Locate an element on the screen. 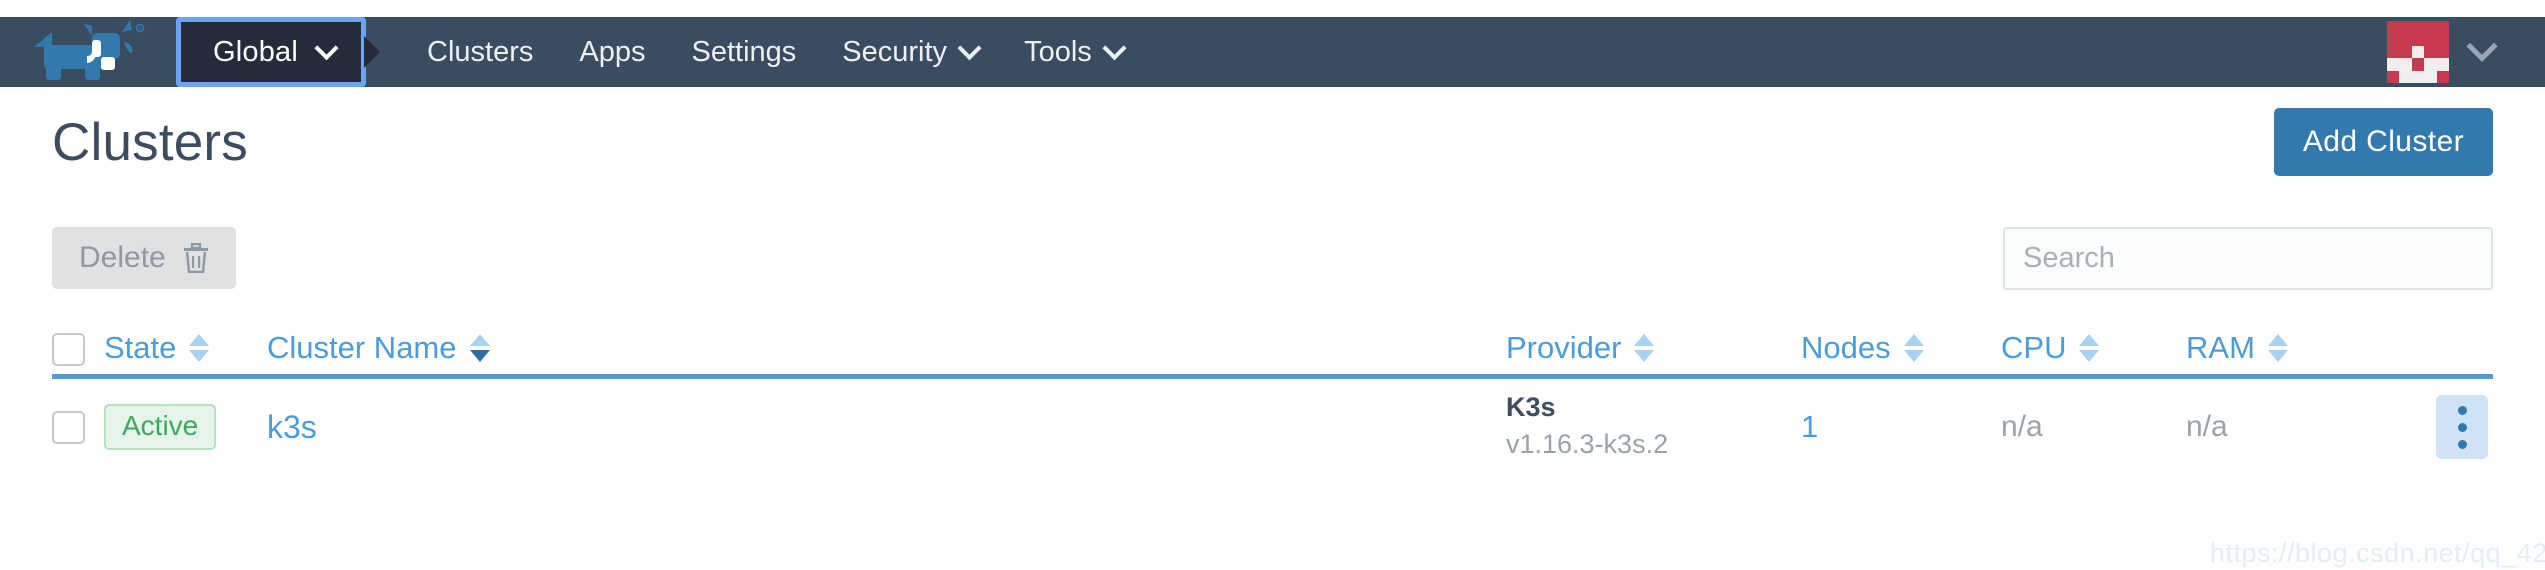 Image resolution: width=2545 pixels, height=570 pixels. main-nav: Clusters Apps Settings Security Tools is located at coordinates (775, 52).